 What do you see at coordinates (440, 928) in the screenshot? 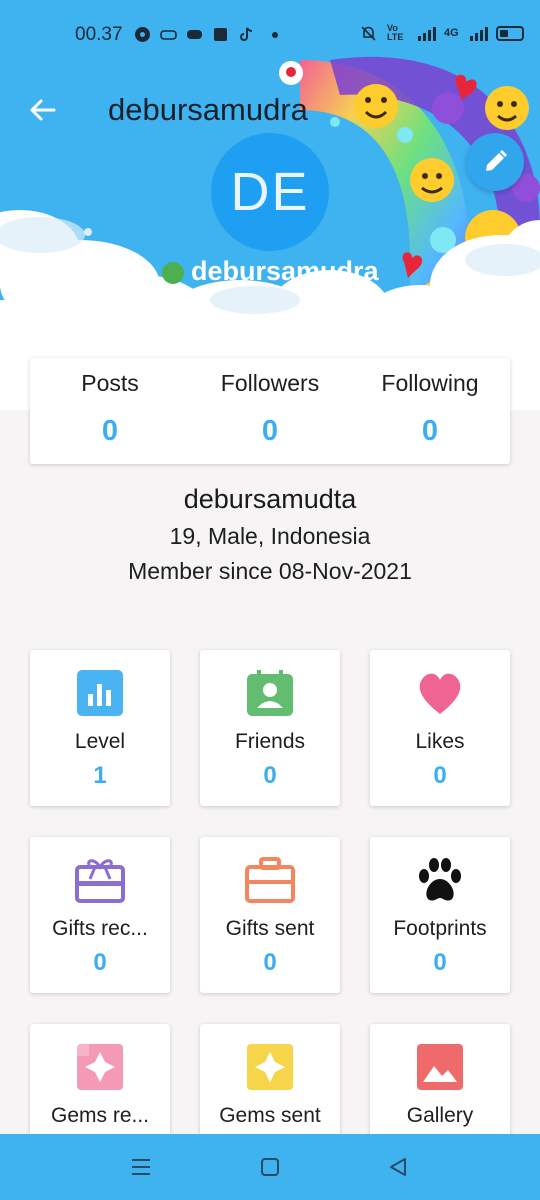
I see `tile-label: Footprints` at bounding box center [440, 928].